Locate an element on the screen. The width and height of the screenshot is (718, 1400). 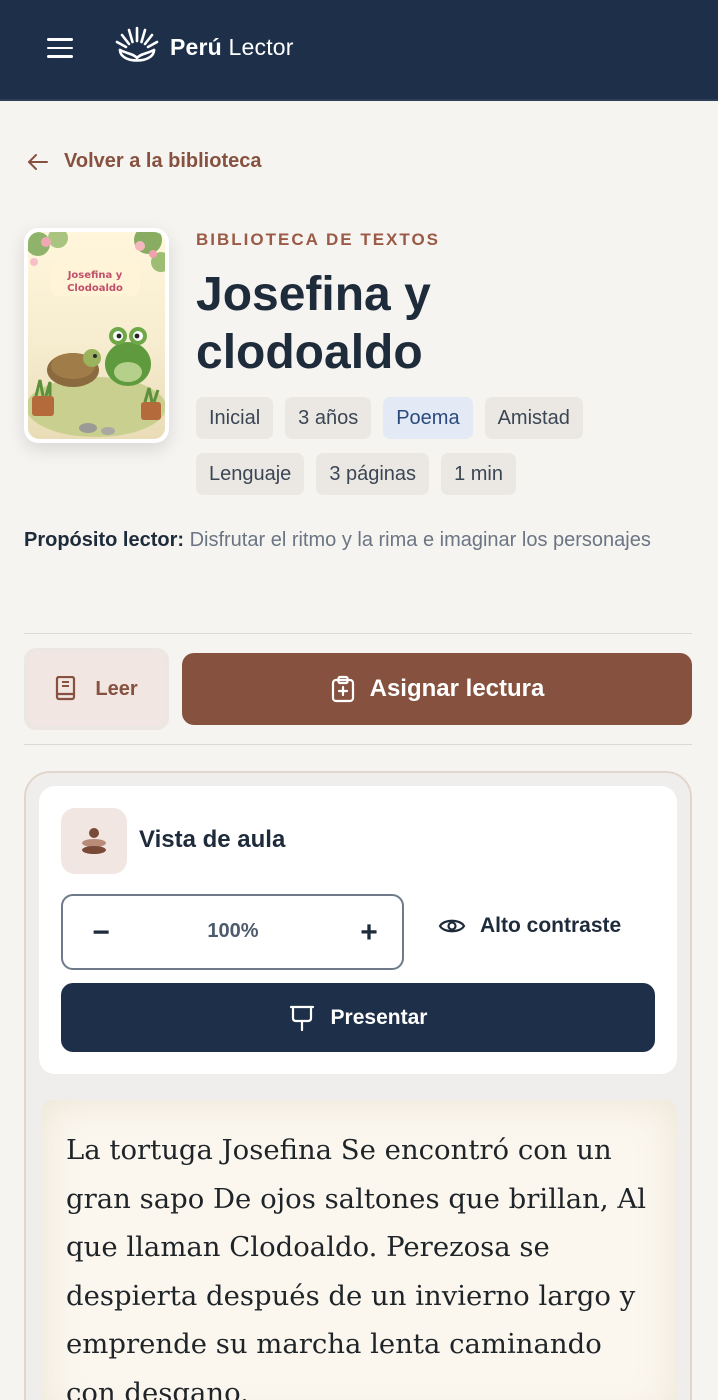
clipboard-plus-icon is located at coordinates (342, 689).